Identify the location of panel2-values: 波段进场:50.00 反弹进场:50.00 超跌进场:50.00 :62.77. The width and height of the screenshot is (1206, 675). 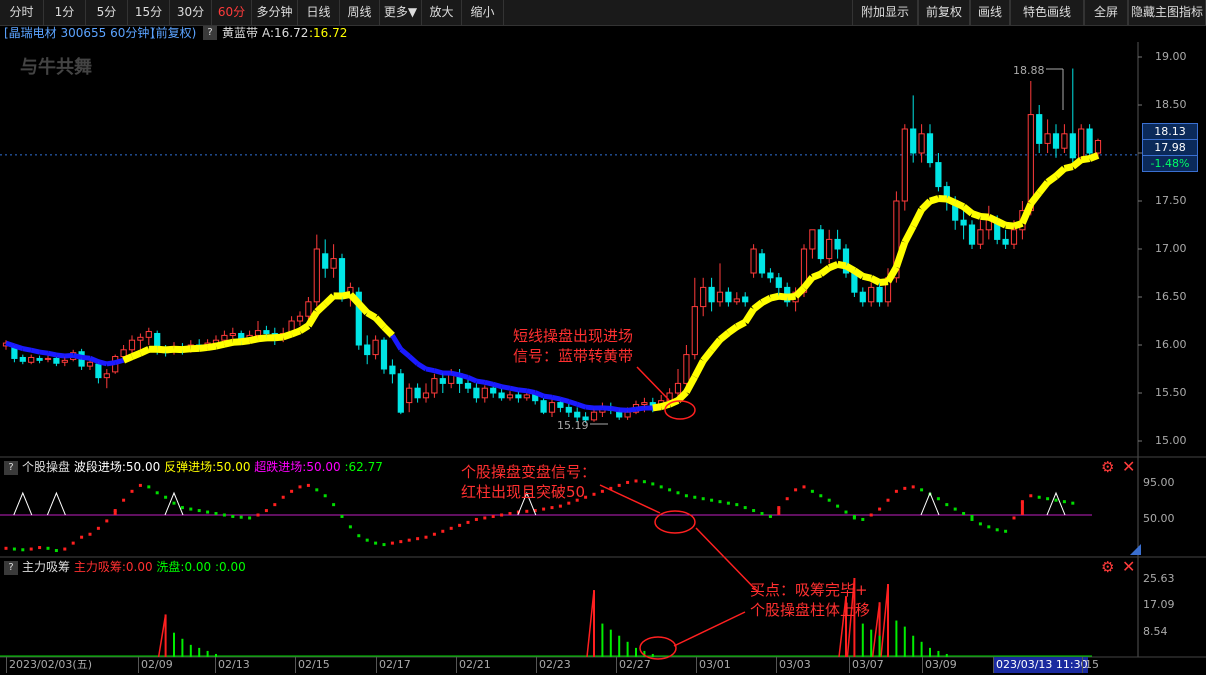
(228, 467).